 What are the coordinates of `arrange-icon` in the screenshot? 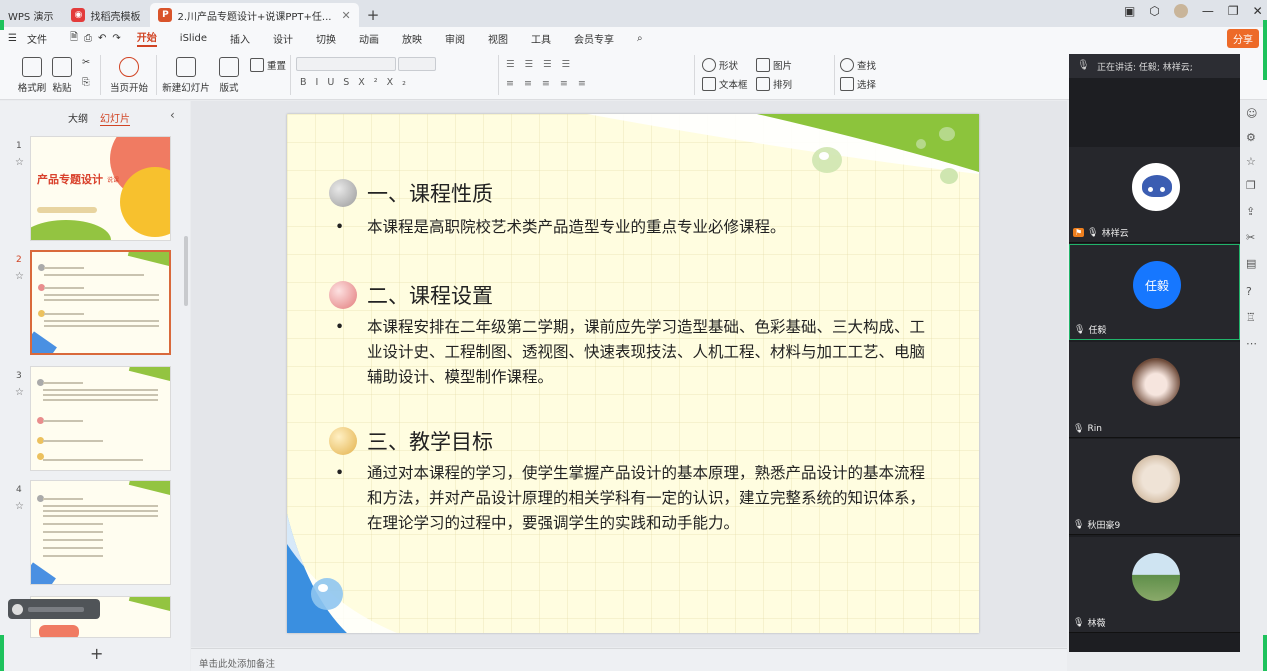 It's located at (763, 84).